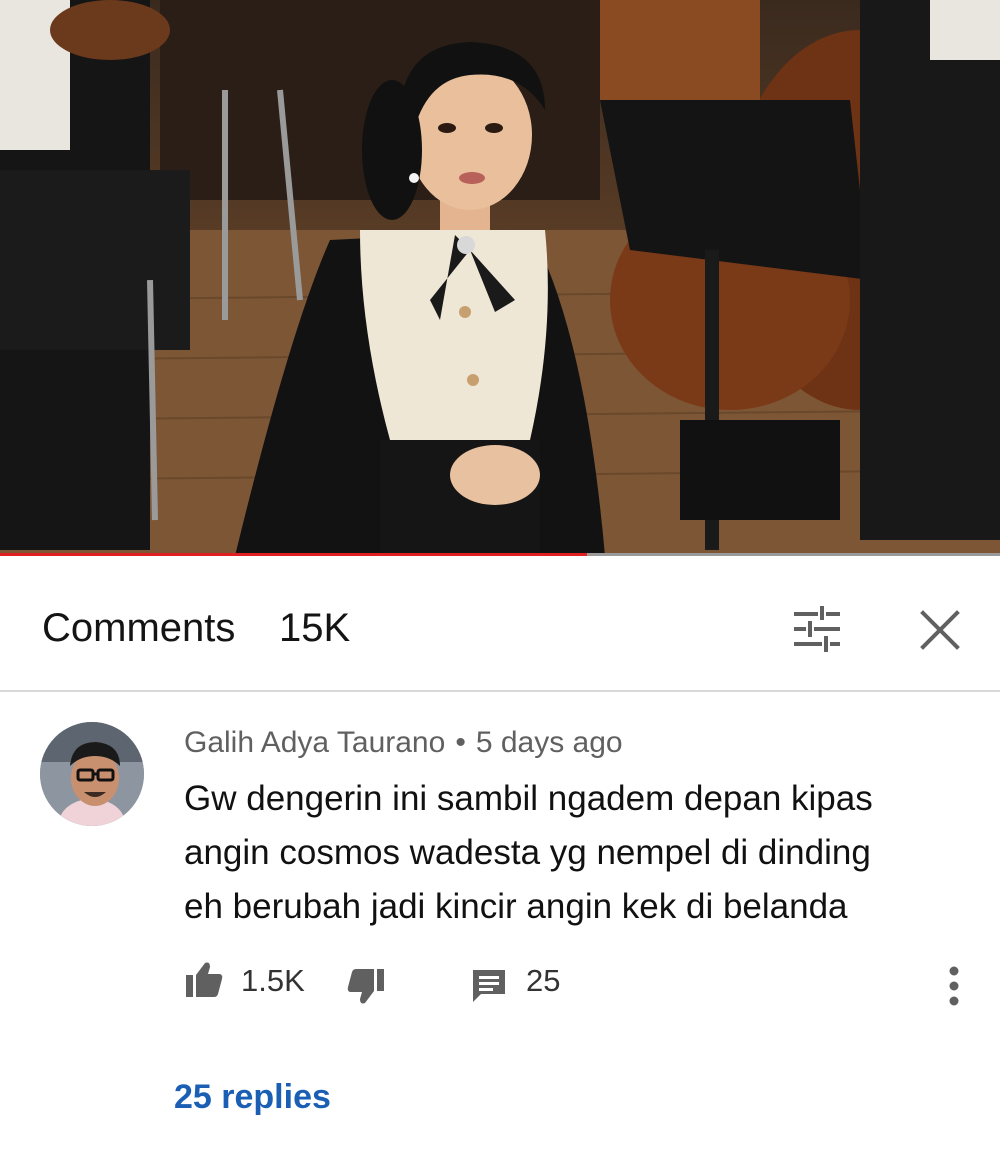 The width and height of the screenshot is (1000, 1163). I want to click on avatar-photo, so click(92, 774).